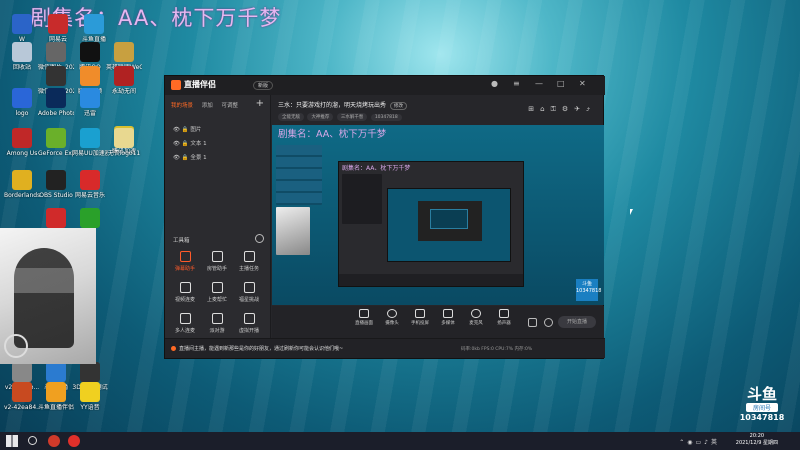 This screenshot has width=800, height=450. What do you see at coordinates (392, 317) in the screenshot?
I see `camera-button: 摄像头` at bounding box center [392, 317].